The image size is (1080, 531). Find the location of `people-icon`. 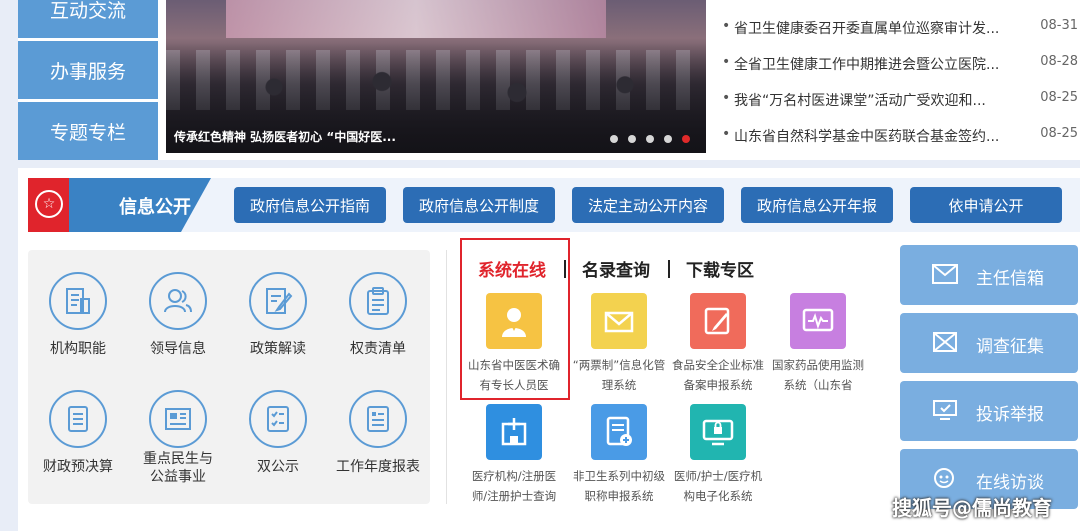

people-icon is located at coordinates (178, 301).